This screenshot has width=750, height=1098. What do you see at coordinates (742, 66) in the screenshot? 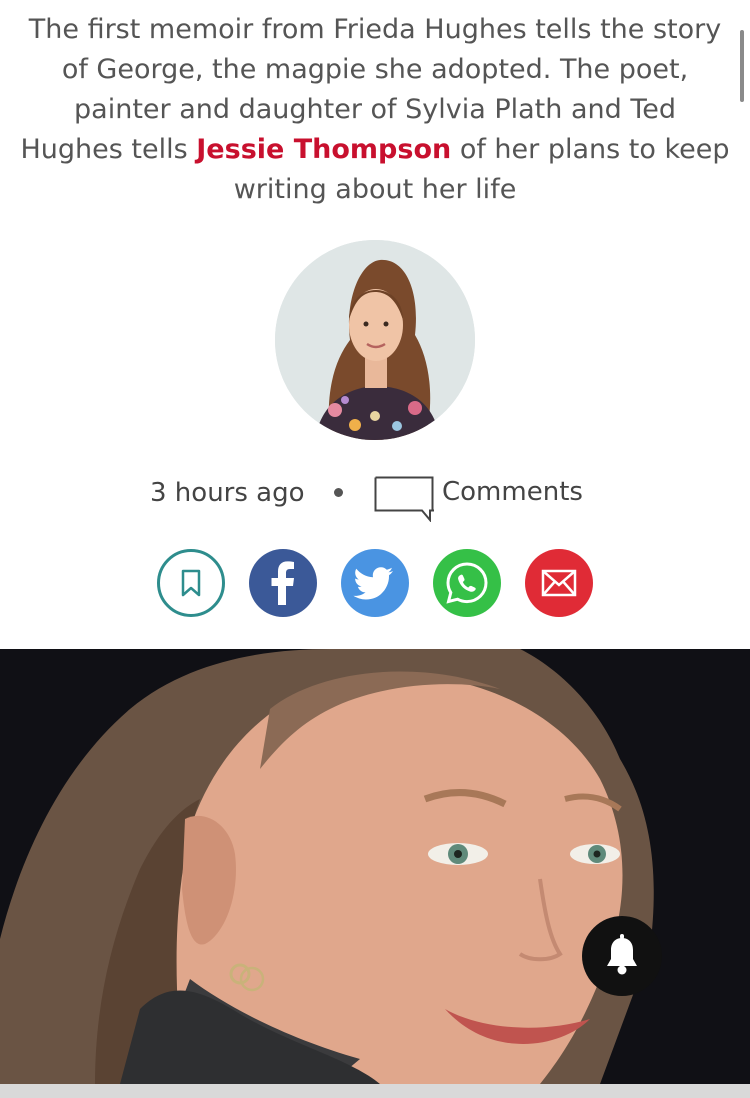
I see `scrollbar-thumb` at bounding box center [742, 66].